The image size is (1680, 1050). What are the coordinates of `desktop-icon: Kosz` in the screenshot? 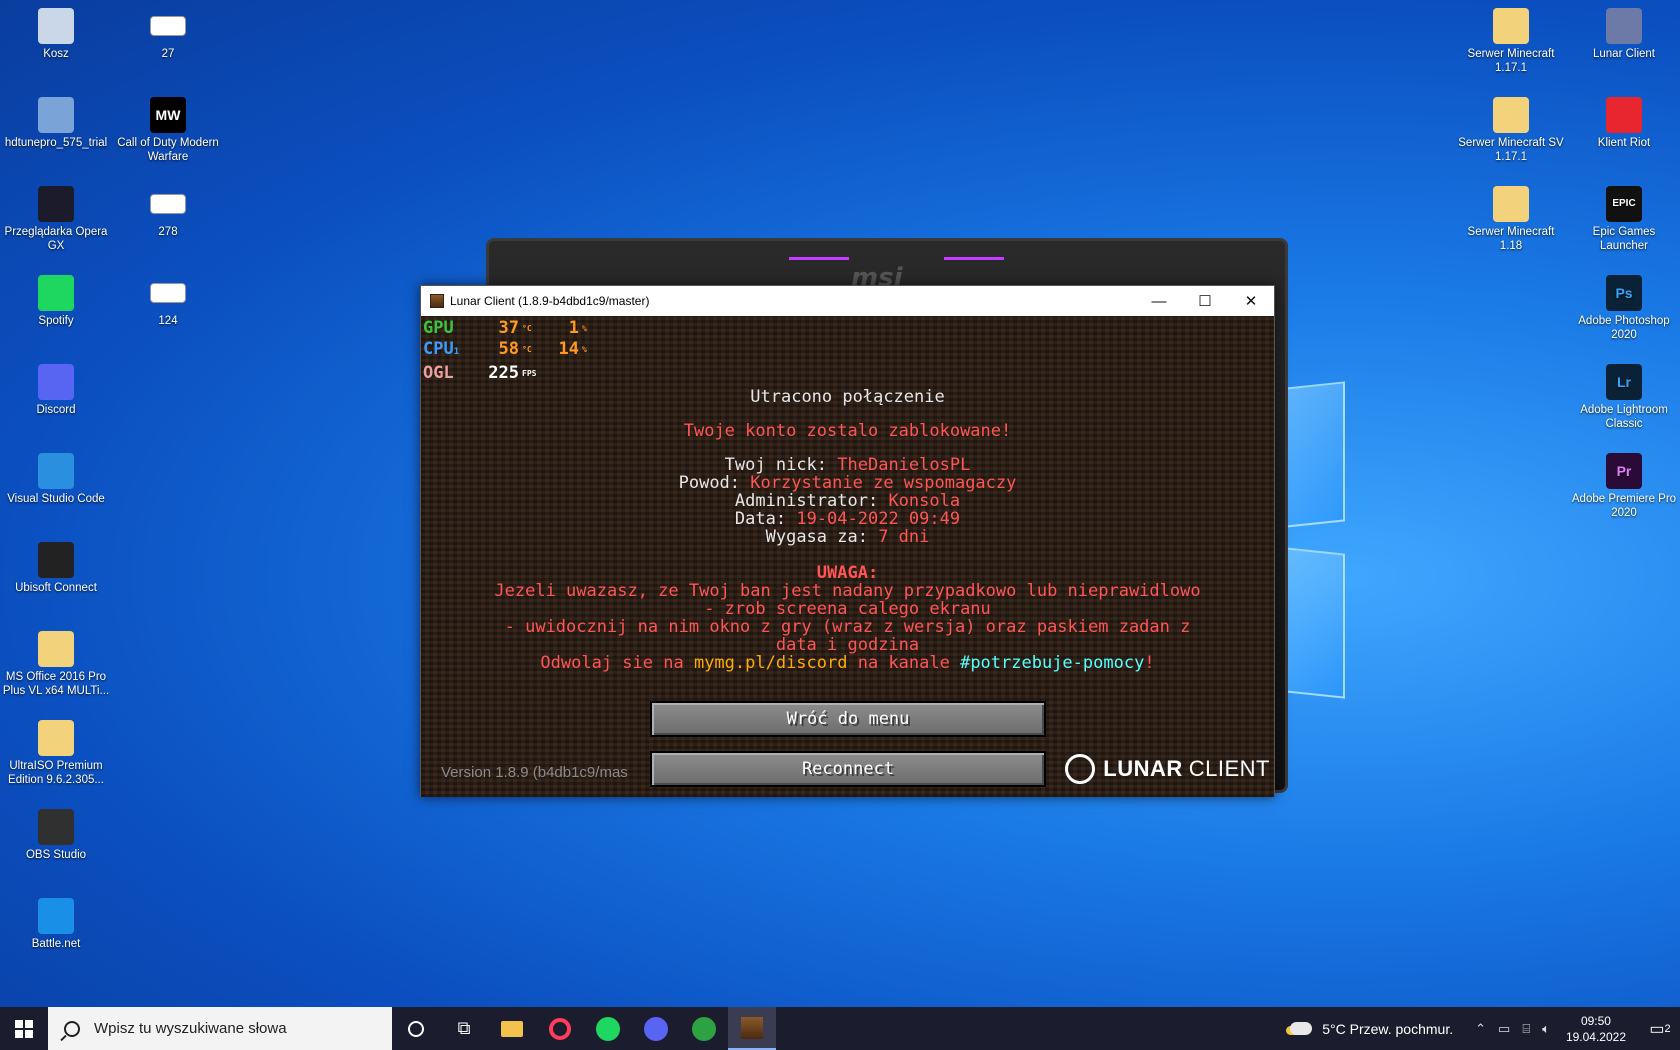 It's located at (56, 34).